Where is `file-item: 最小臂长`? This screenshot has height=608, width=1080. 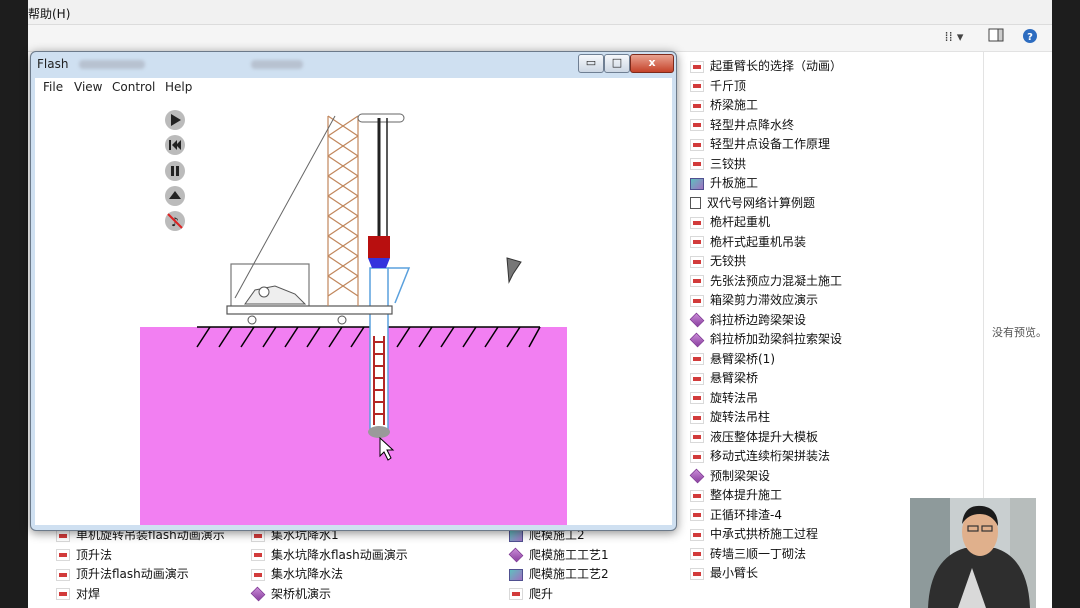 file-item: 最小臂长 is located at coordinates (766, 574).